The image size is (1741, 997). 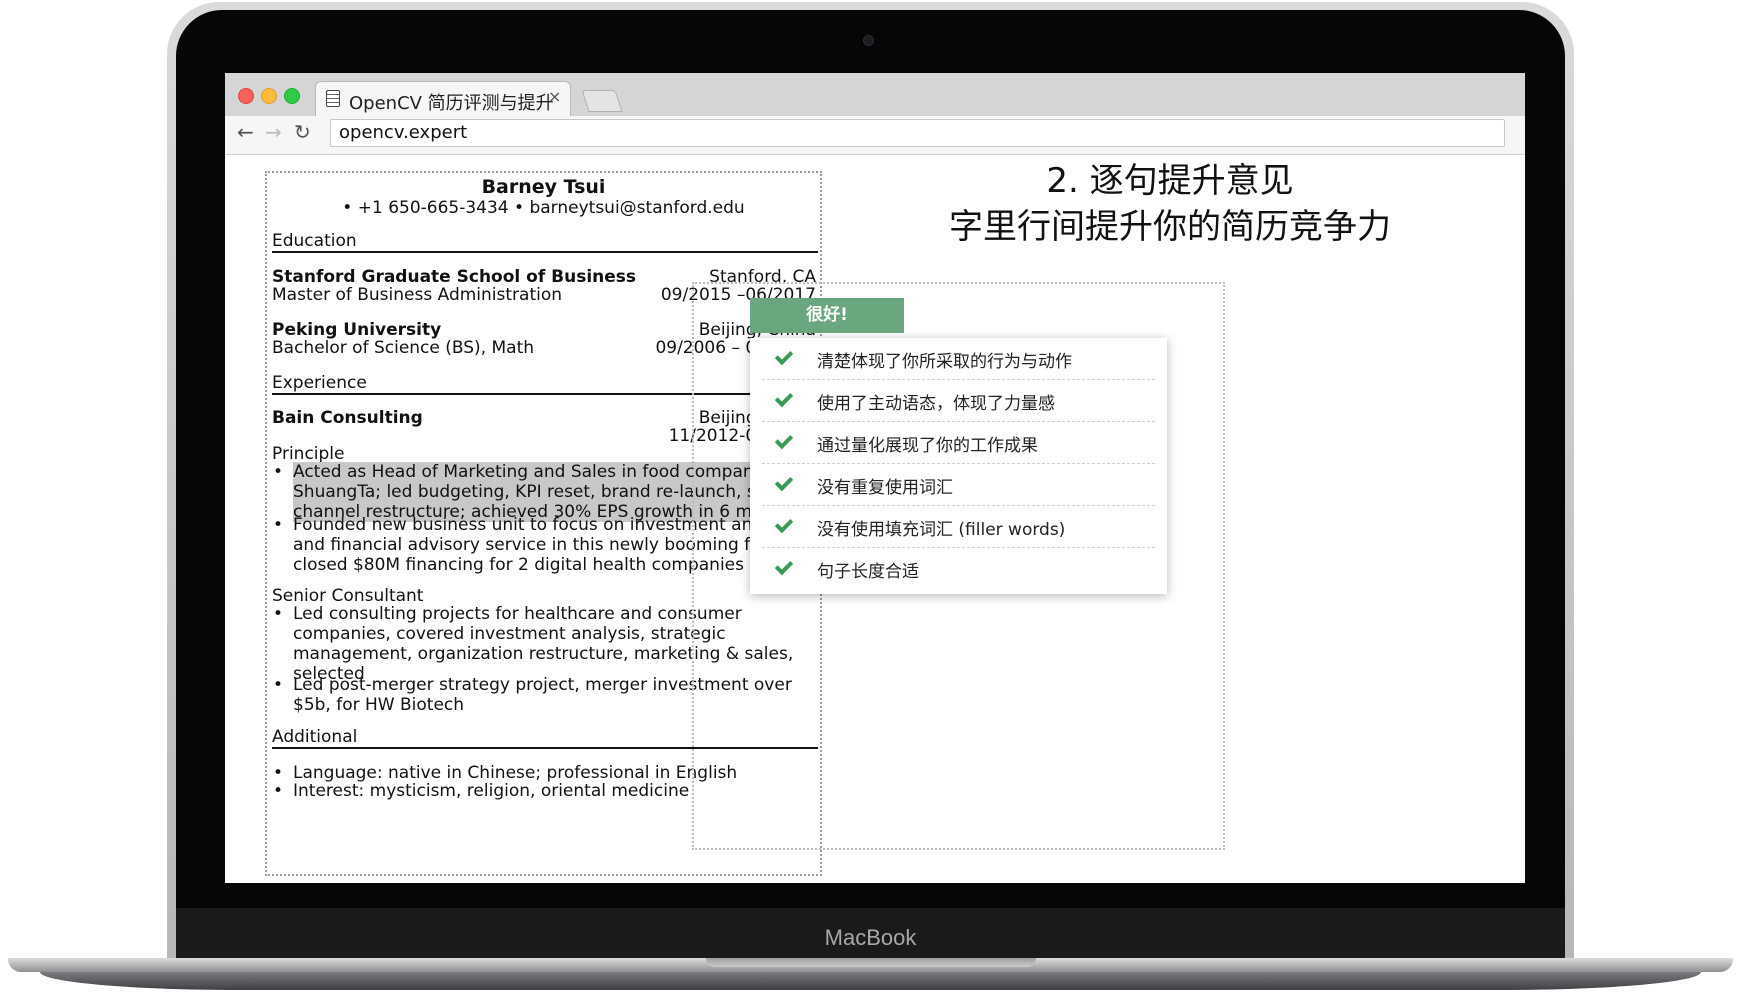 What do you see at coordinates (927, 446) in the screenshot?
I see `check-text: 通过量化展现了你的工作成果` at bounding box center [927, 446].